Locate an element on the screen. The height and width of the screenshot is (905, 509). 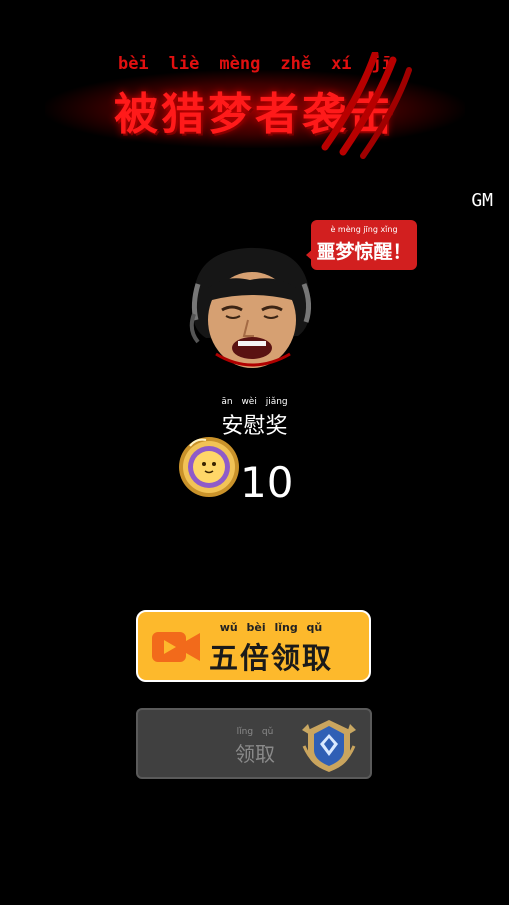
title-pinyin-syllable: mèng is located at coordinates (240, 64).